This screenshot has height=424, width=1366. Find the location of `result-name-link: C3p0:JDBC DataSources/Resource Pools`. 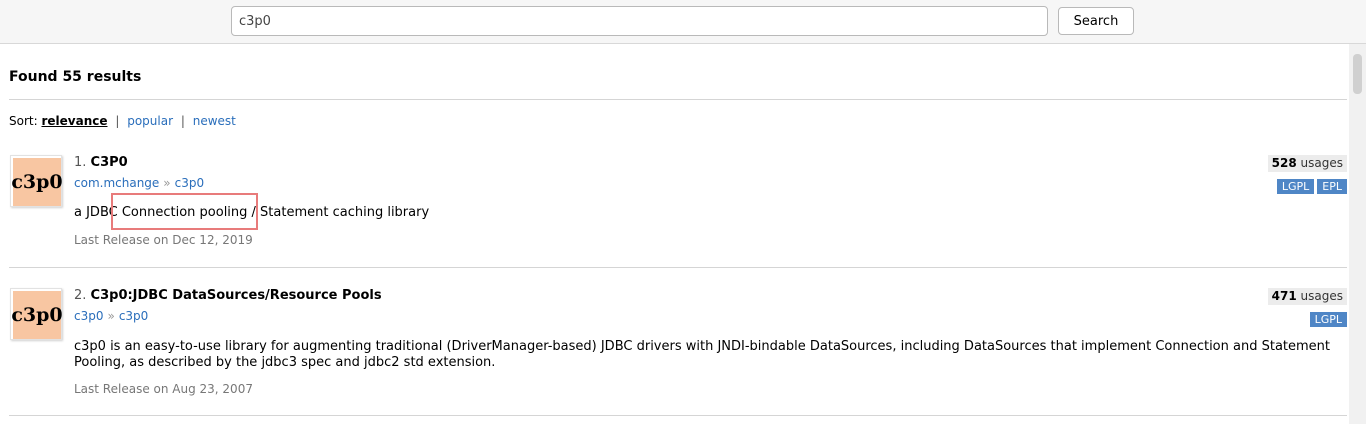

result-name-link: C3p0:JDBC DataSources/Resource Pools is located at coordinates (236, 295).